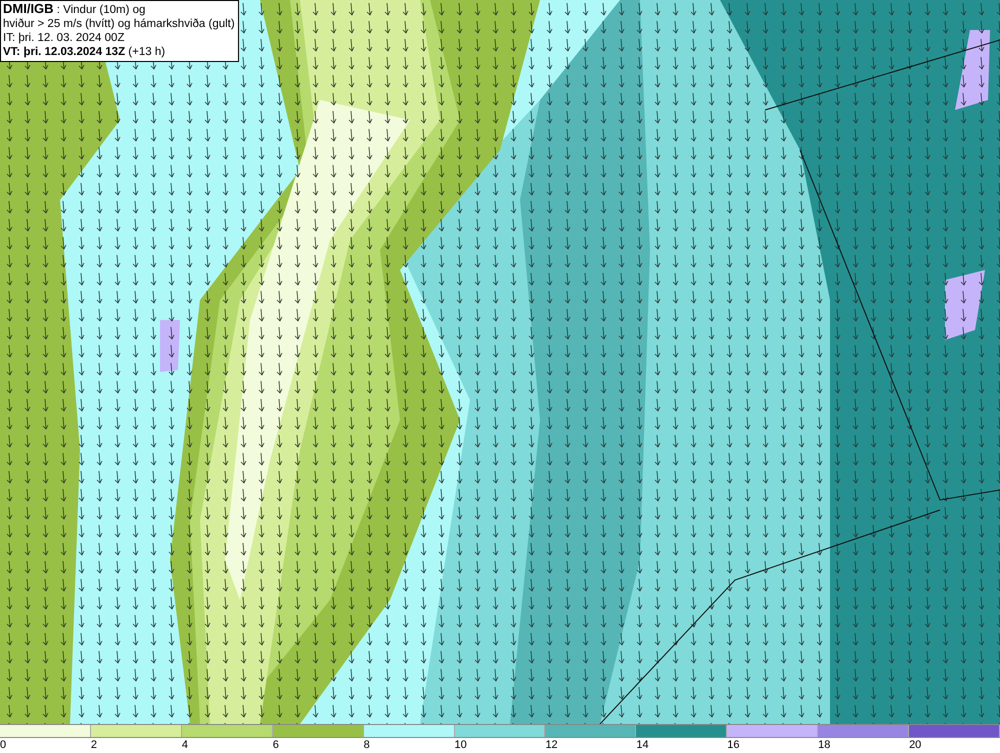 This screenshot has height=753, width=1000. I want to click on title-text: : Vindur (10m) og, so click(101, 10).